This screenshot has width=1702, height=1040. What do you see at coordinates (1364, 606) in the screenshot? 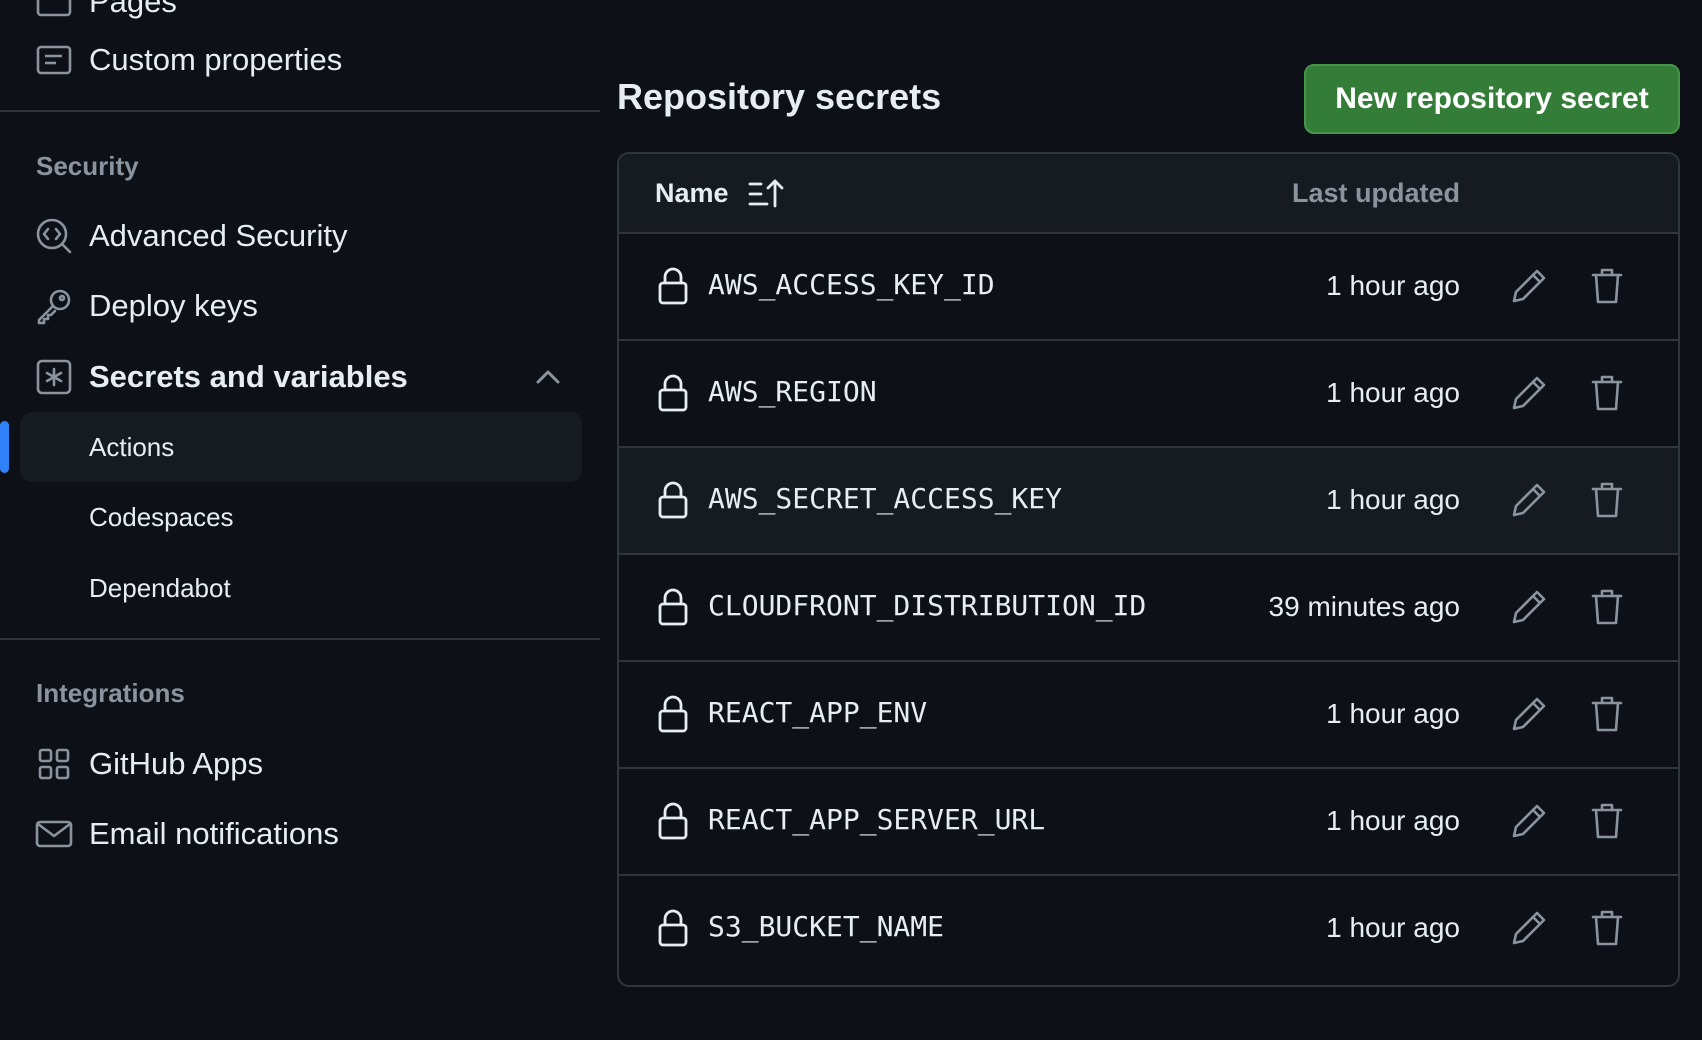
I see `last-updated-text: 39 minutes ago` at bounding box center [1364, 606].